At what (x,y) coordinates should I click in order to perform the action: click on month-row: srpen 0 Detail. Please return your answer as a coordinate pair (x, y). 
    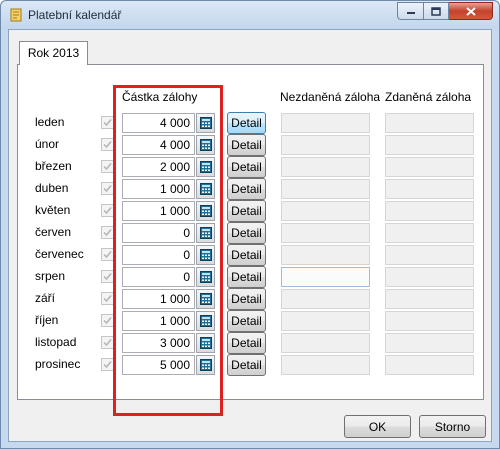
    Looking at the image, I should click on (249, 277).